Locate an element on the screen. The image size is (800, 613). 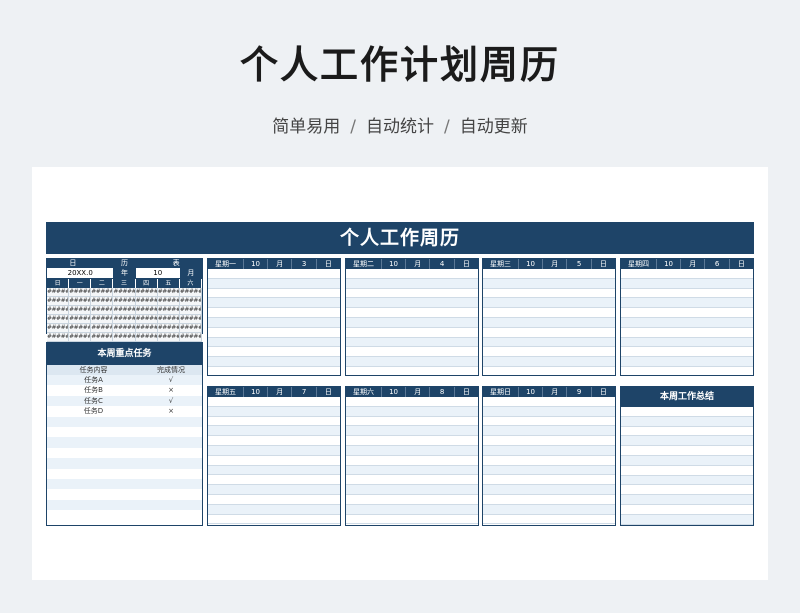
task-row: 任务D × is located at coordinates (124, 411).